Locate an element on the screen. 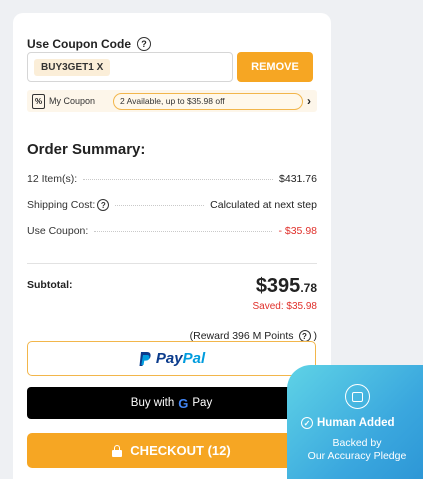  coupon-ticket-icon: % is located at coordinates (38, 101).